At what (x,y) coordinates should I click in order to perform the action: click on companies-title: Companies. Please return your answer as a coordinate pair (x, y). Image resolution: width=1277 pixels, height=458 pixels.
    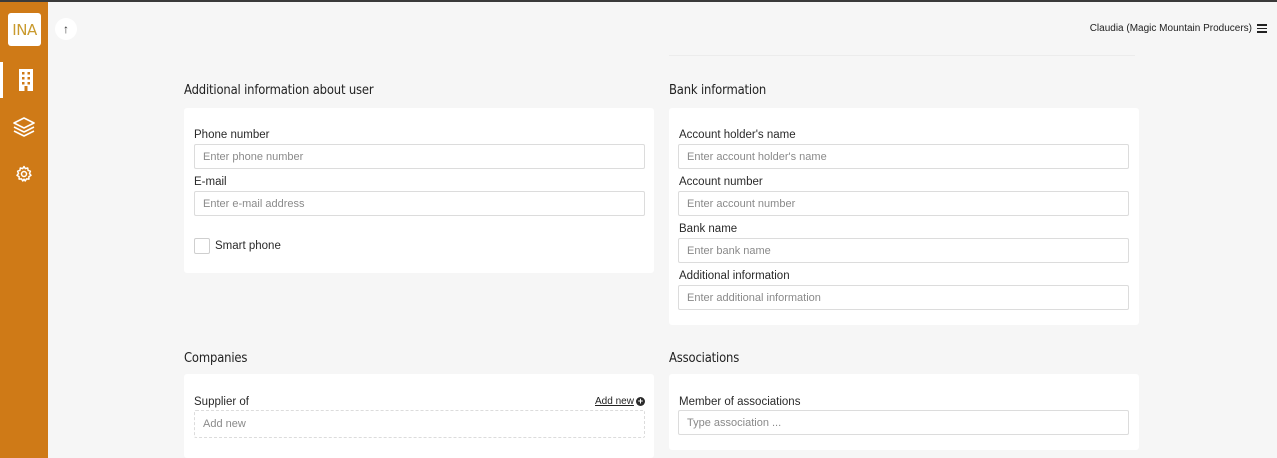
    Looking at the image, I should click on (216, 358).